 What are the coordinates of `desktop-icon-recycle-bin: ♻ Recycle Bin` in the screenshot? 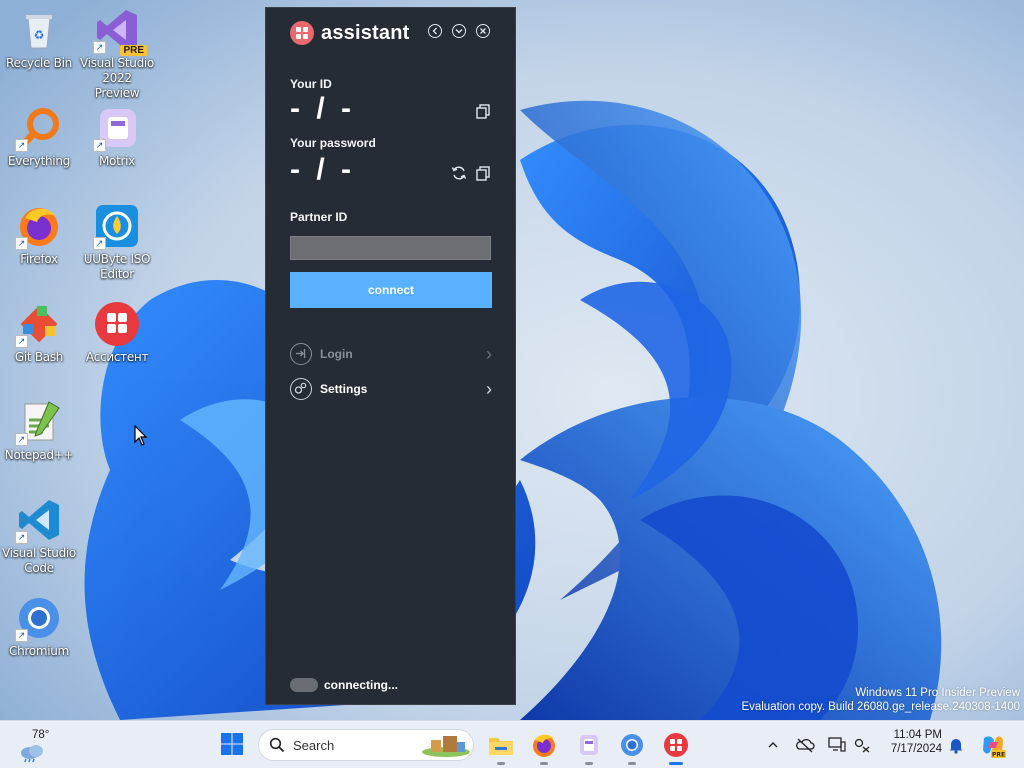 It's located at (39, 38).